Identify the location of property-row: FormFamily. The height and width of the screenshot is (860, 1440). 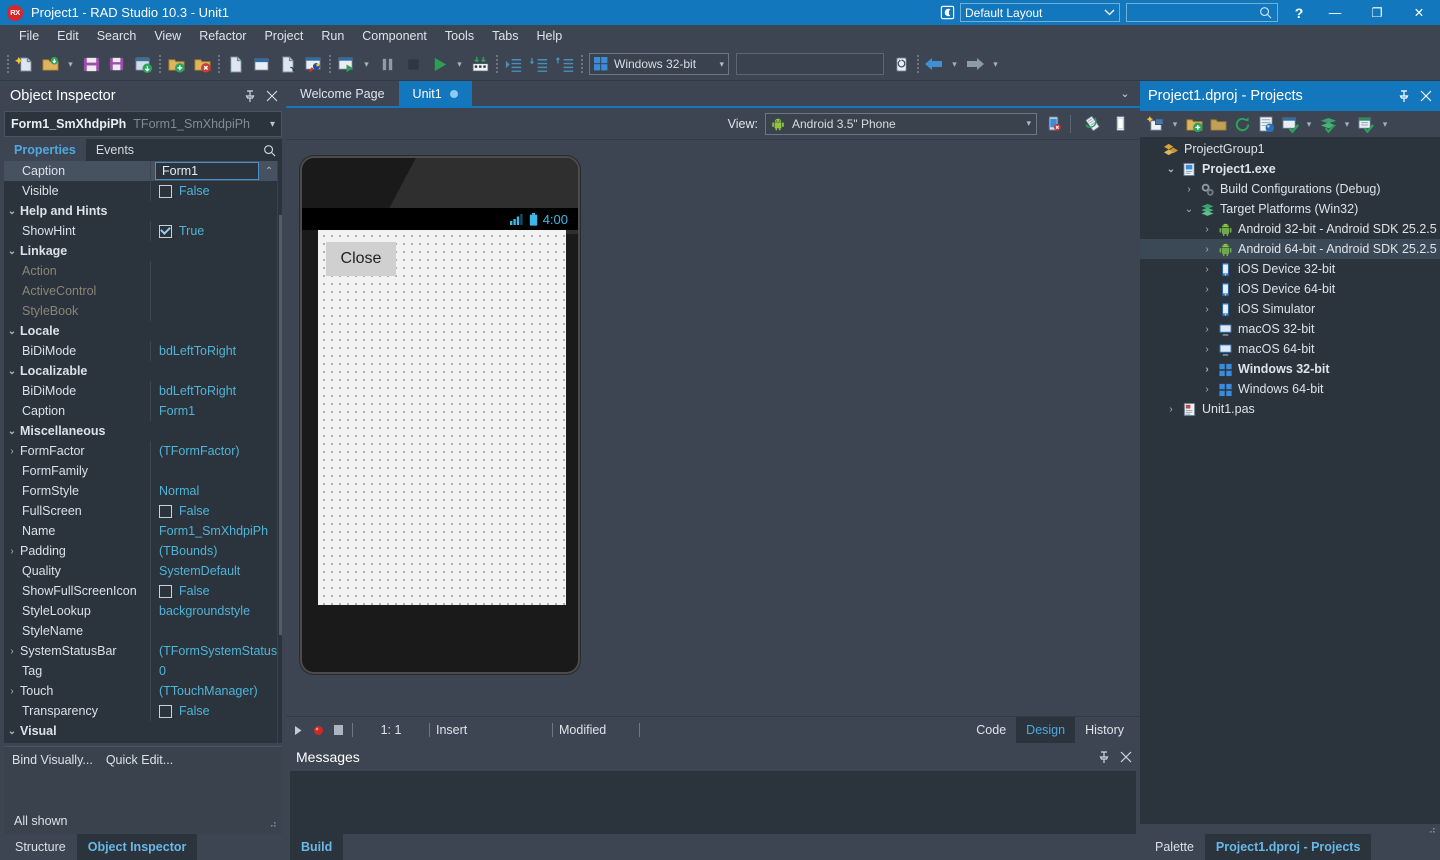
(140, 471).